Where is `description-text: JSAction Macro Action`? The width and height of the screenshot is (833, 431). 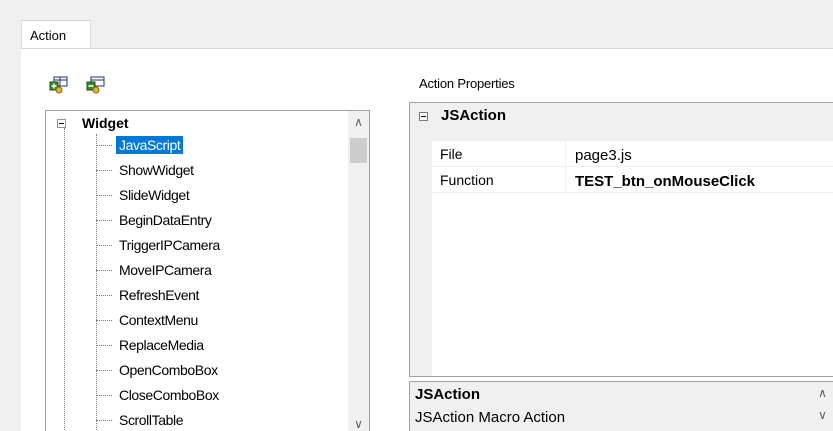 description-text: JSAction Macro Action is located at coordinates (490, 417).